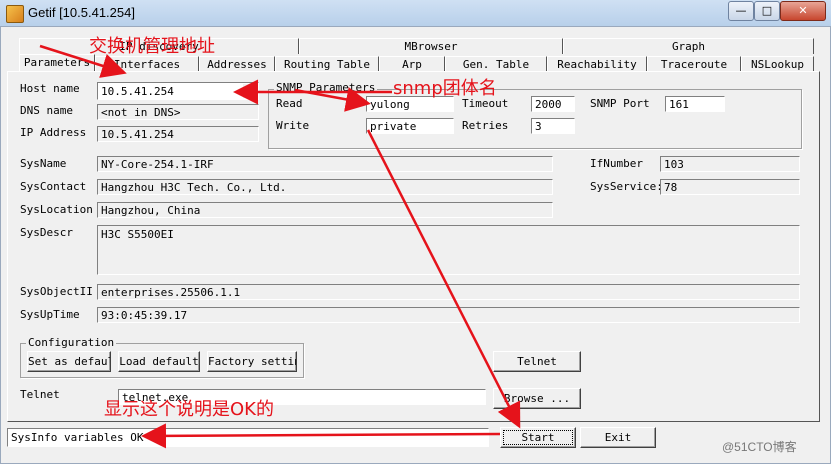 Image resolution: width=831 pixels, height=464 pixels. I want to click on annotation-community: snmp团体名, so click(445, 88).